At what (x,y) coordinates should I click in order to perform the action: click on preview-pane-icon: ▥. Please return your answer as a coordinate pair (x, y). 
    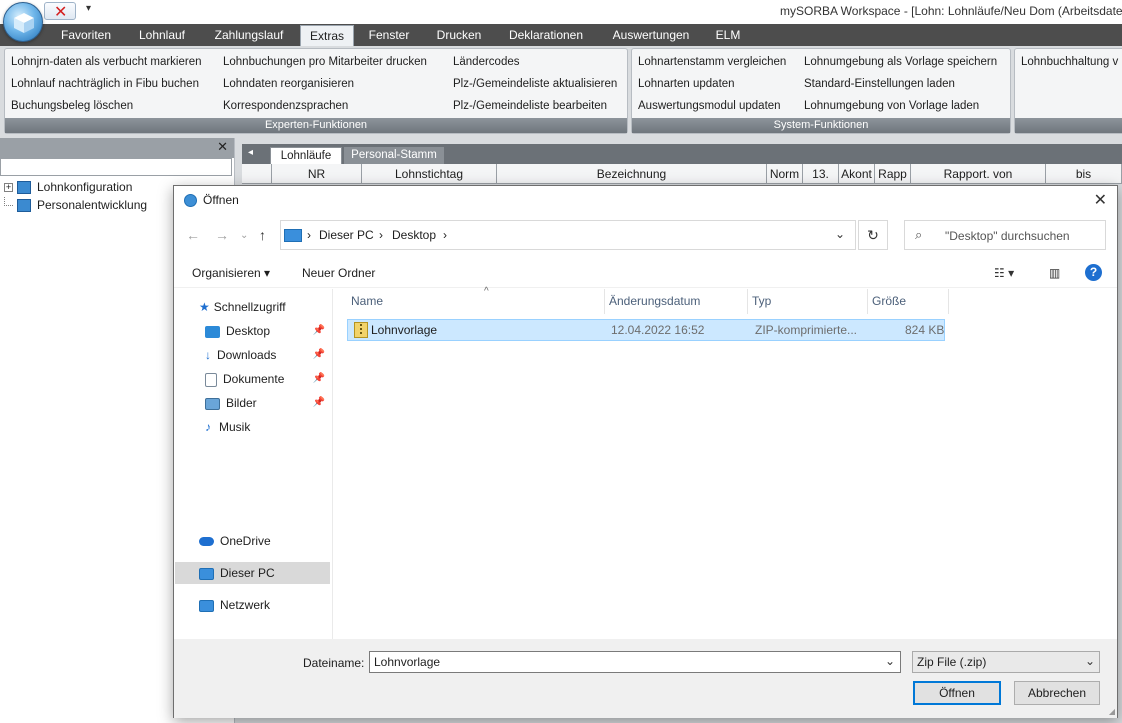
    Looking at the image, I should click on (1054, 273).